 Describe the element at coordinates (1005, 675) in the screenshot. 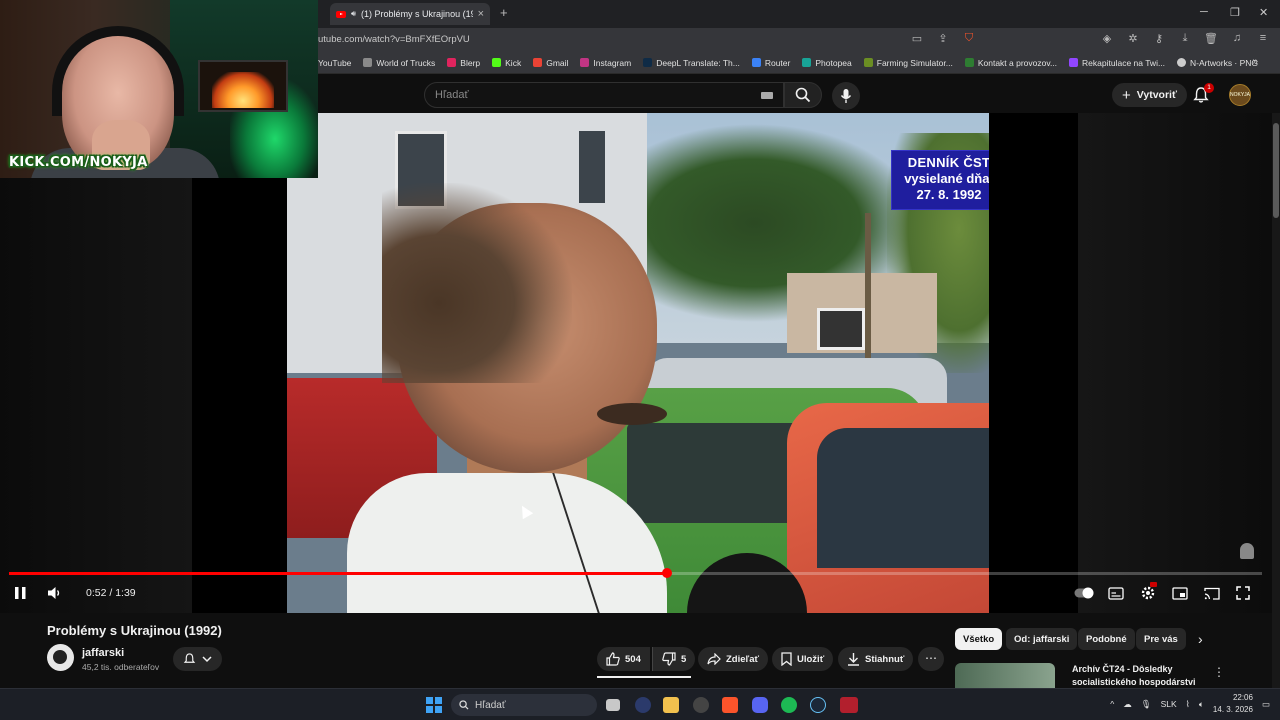

I see `recommendation-thumbnail` at that location.